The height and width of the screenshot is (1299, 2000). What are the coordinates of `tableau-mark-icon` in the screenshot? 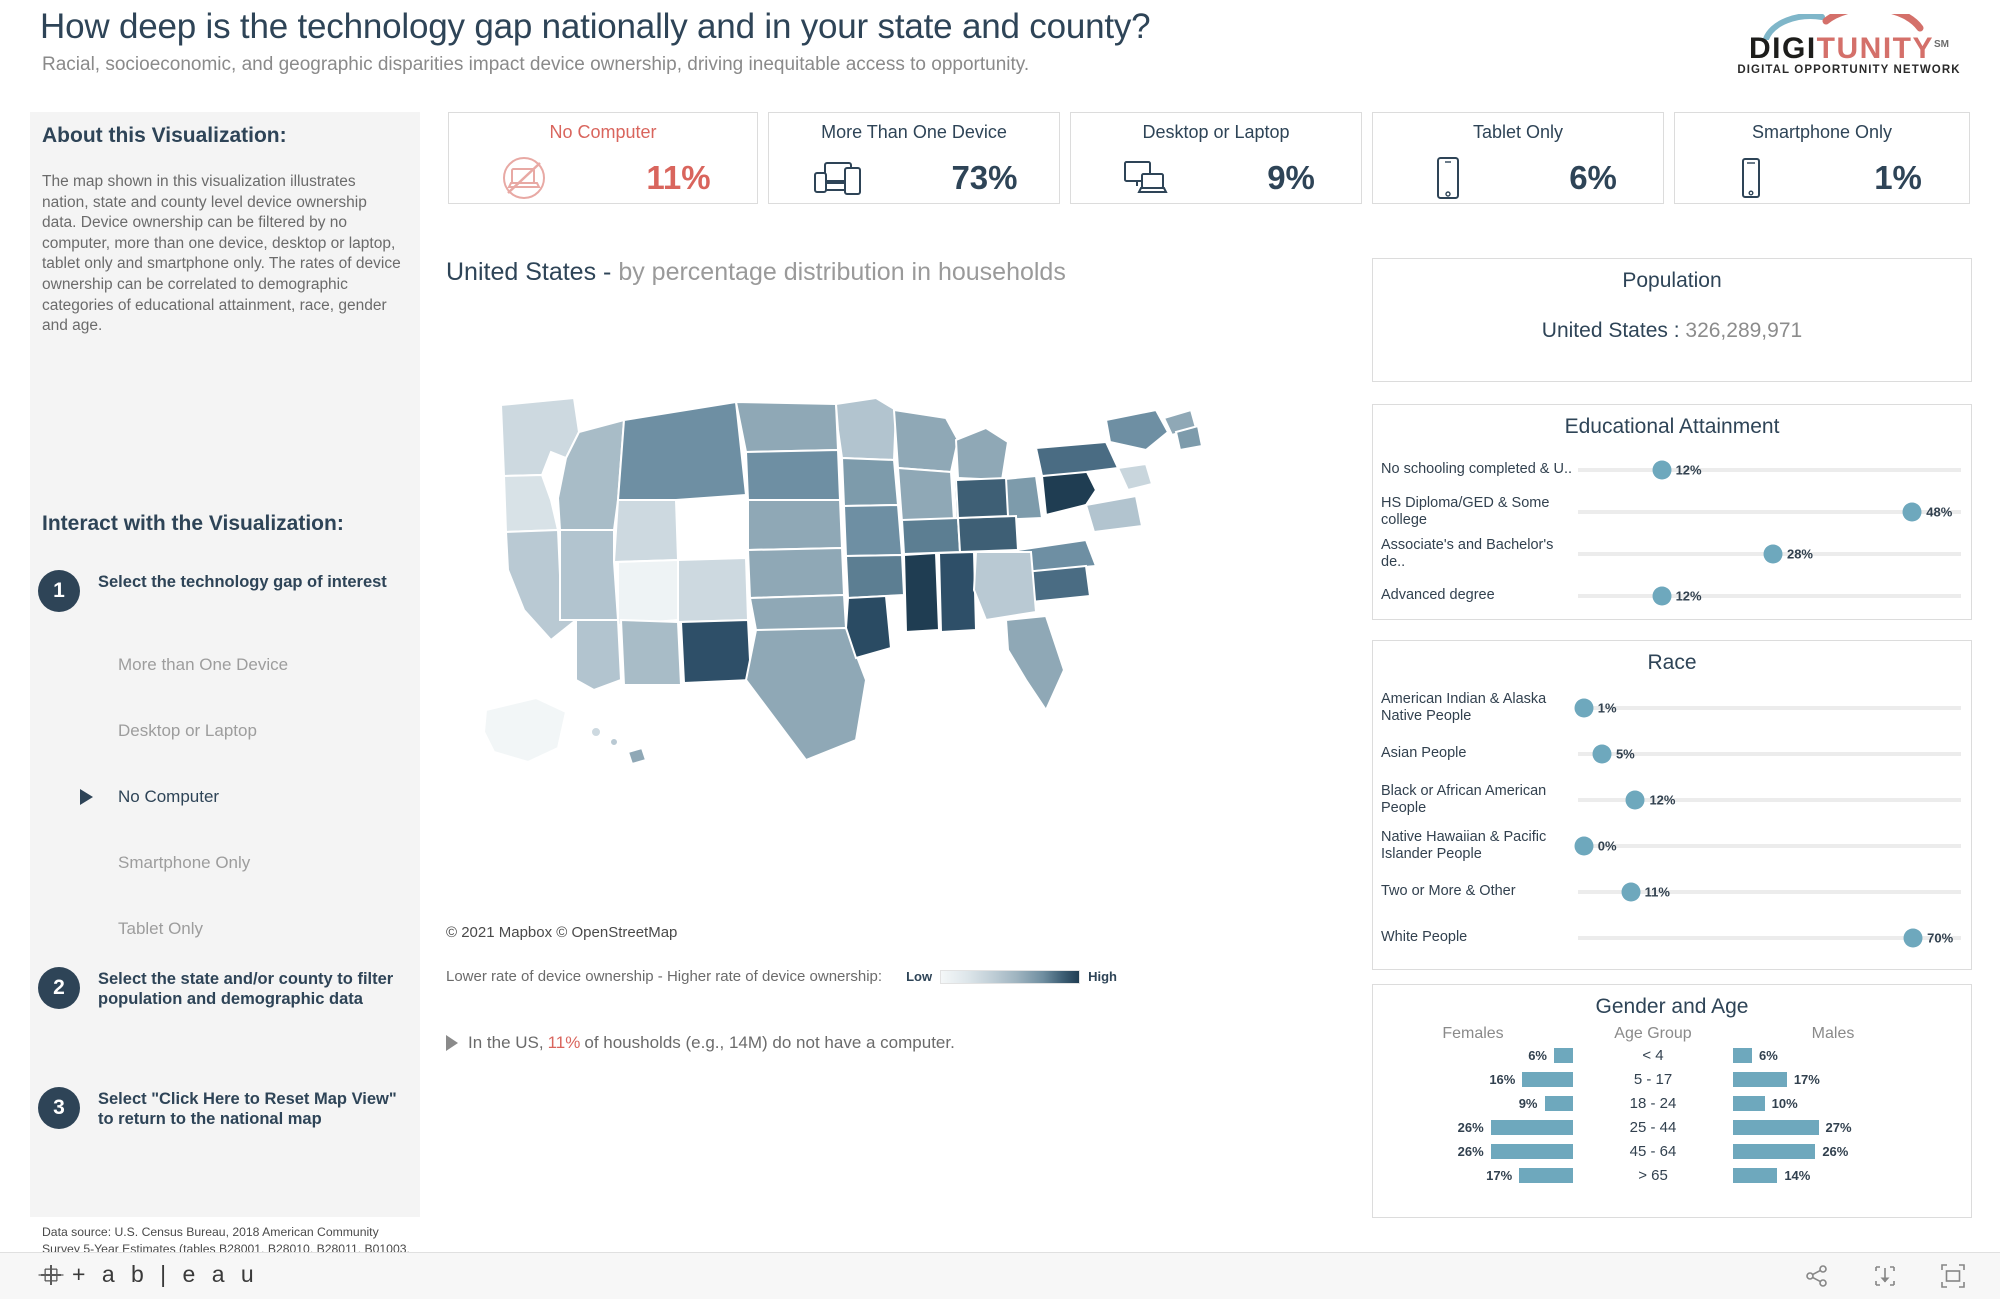 It's located at (51, 1274).